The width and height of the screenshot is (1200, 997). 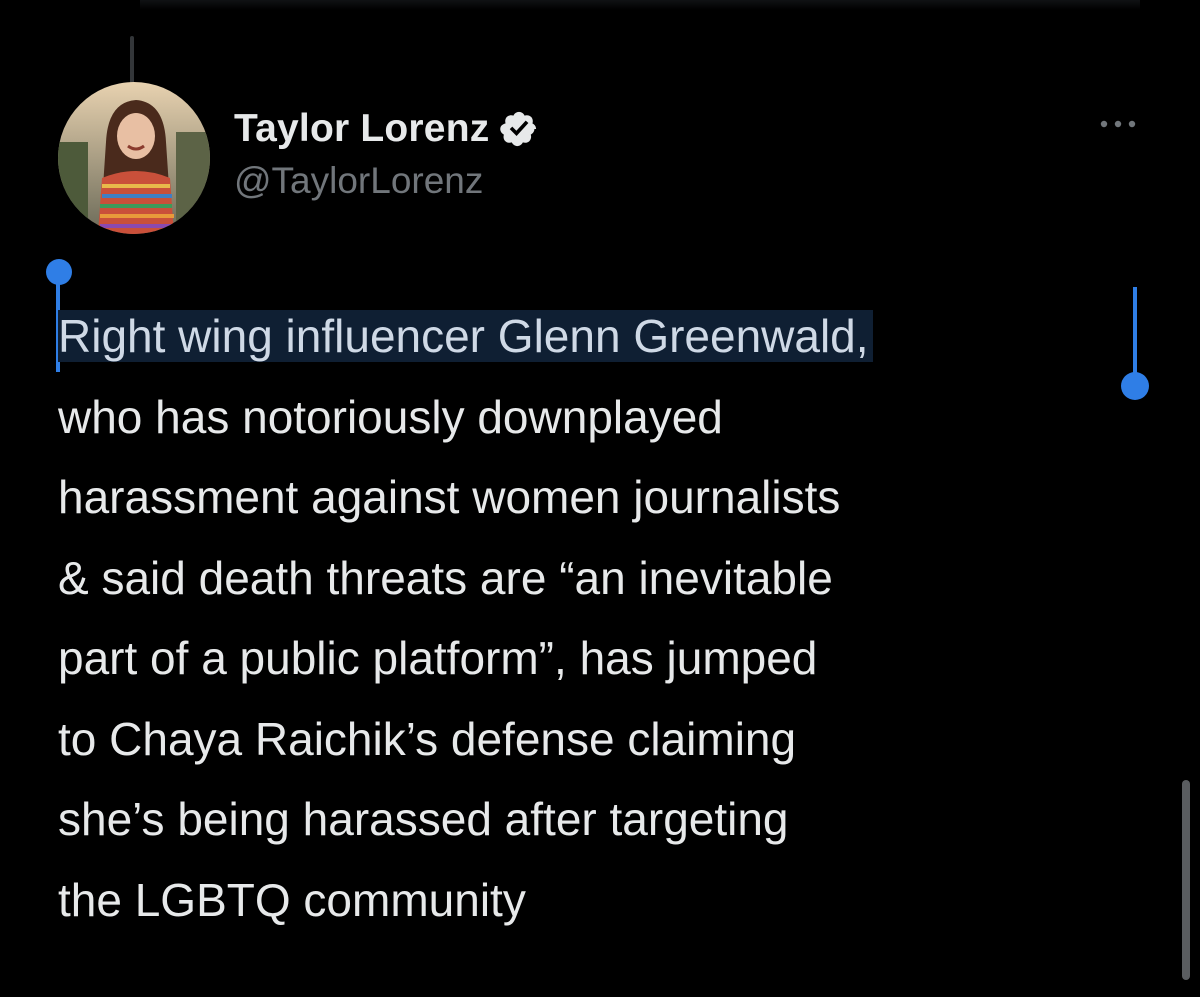 I want to click on avatar-image, so click(x=134, y=158).